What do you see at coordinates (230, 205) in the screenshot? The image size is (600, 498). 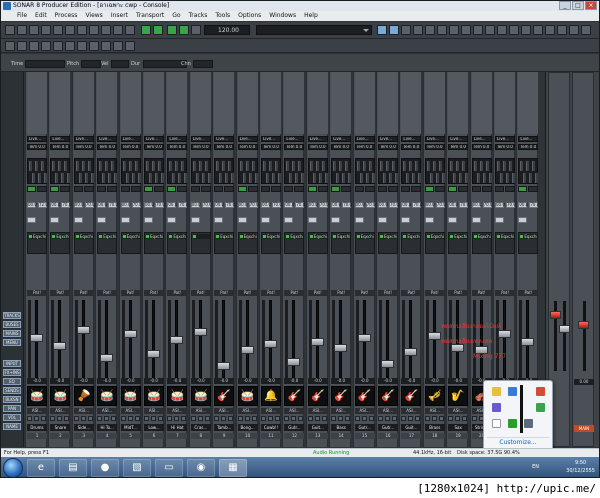 I see `pan-value: 70.0` at bounding box center [230, 205].